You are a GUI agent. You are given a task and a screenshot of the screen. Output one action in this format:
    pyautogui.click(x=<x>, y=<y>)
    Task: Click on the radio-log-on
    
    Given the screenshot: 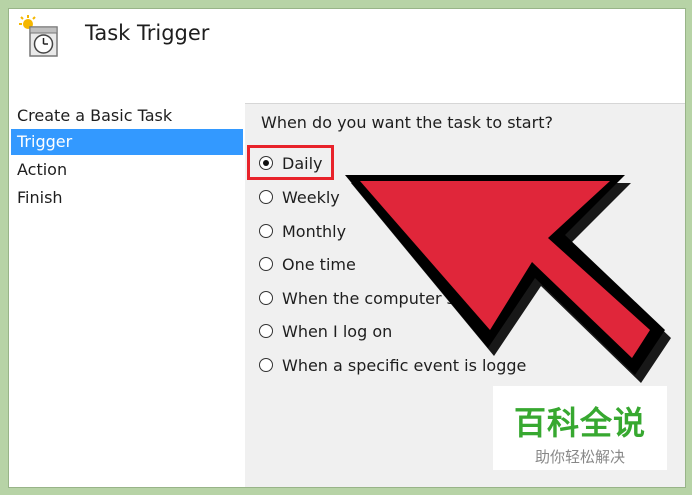 What is the action you would take?
    pyautogui.click(x=266, y=331)
    